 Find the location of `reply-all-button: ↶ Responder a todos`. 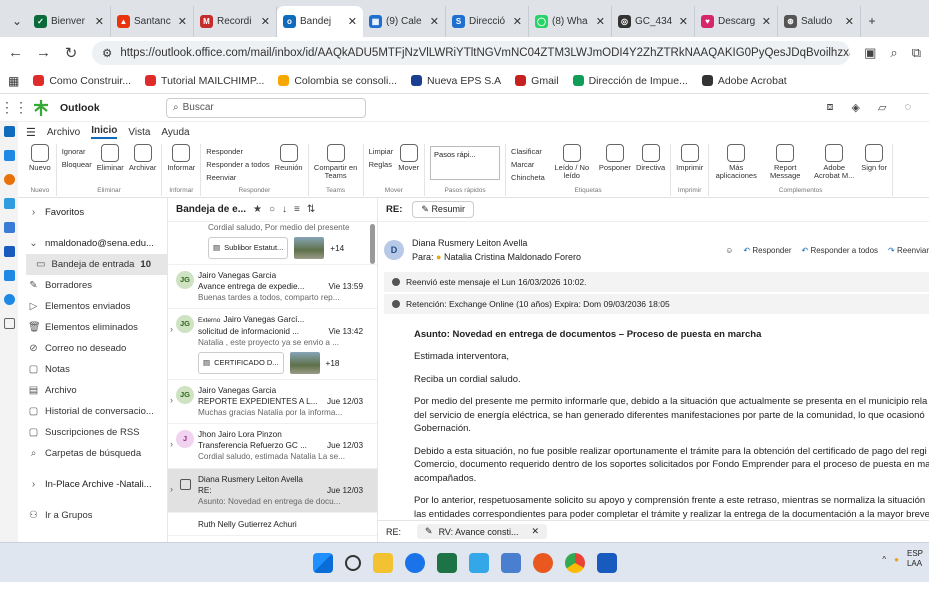

reply-all-button: ↶ Responder a todos is located at coordinates (840, 250).